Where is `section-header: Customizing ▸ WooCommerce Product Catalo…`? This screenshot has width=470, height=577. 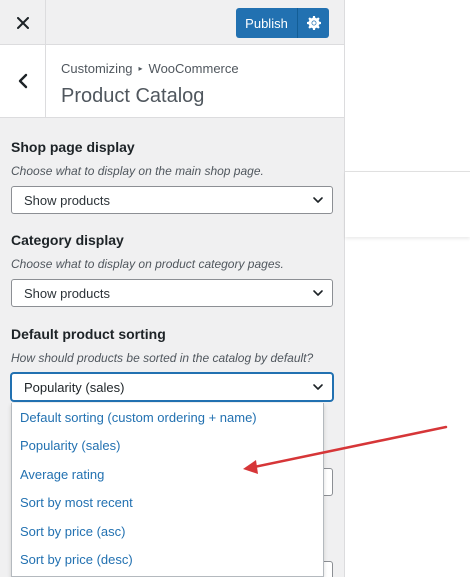 section-header: Customizing ▸ WooCommerce Product Catalo… is located at coordinates (172, 81).